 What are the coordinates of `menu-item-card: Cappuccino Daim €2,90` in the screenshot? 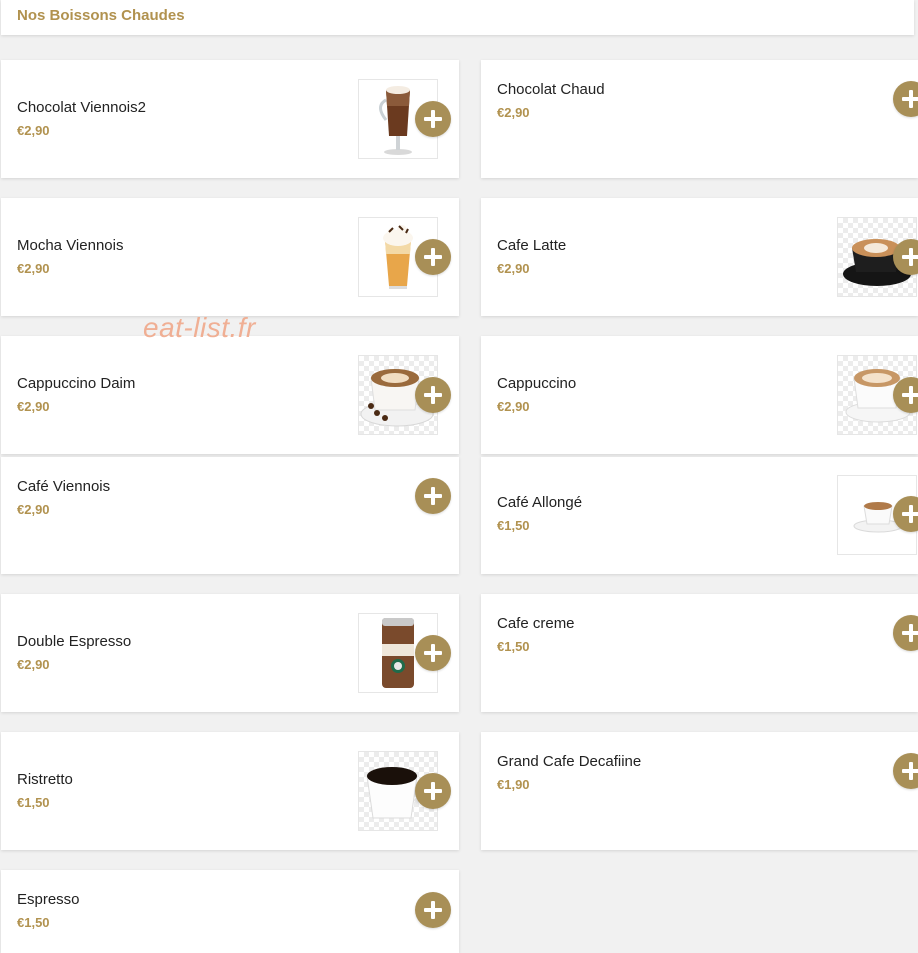 It's located at (230, 395).